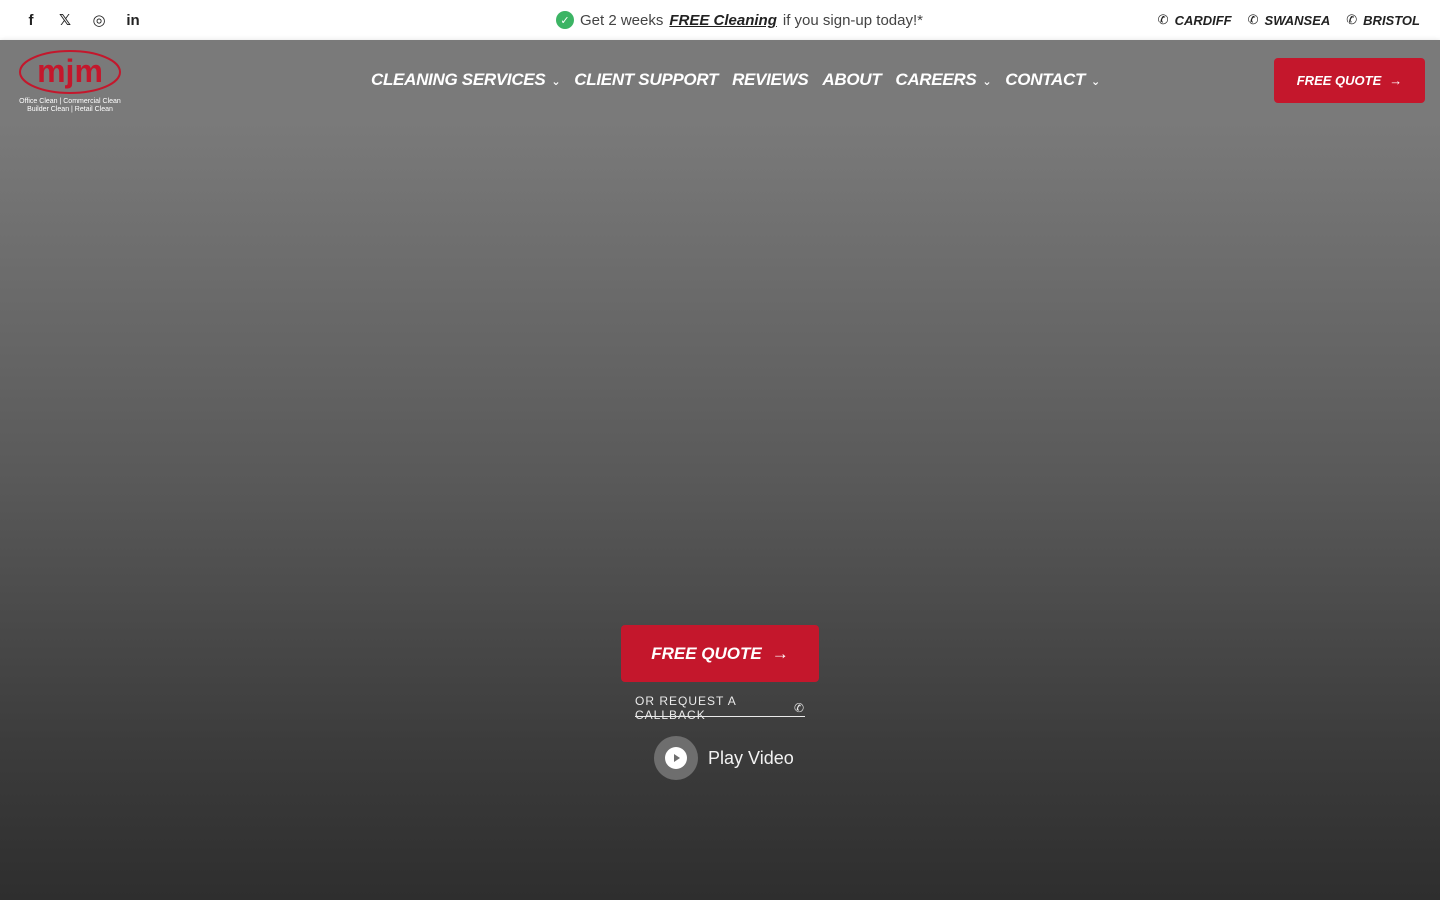 This screenshot has width=1440, height=900. I want to click on nav-label: REVIEWS, so click(770, 79).